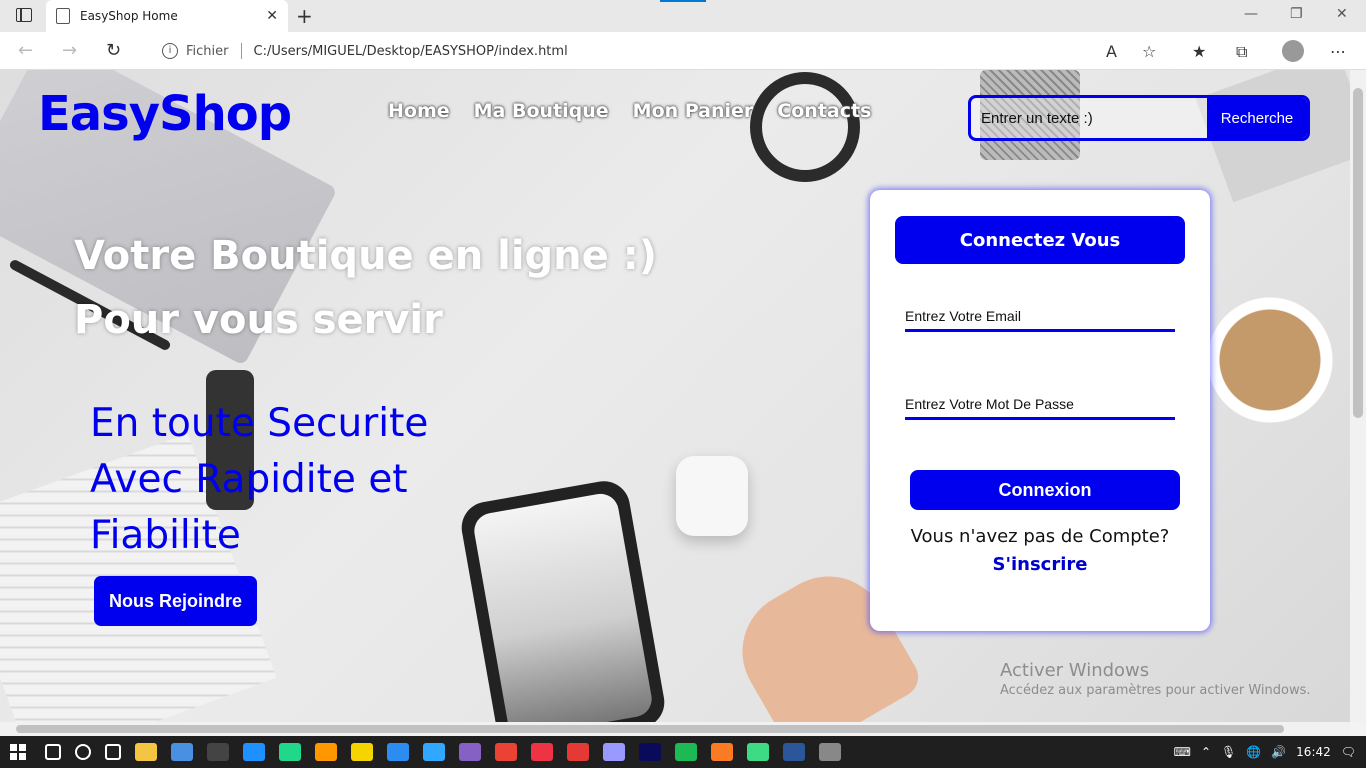 Image resolution: width=1366 pixels, height=768 pixels. What do you see at coordinates (1313, 752) in the screenshot?
I see `clock: 16:42` at bounding box center [1313, 752].